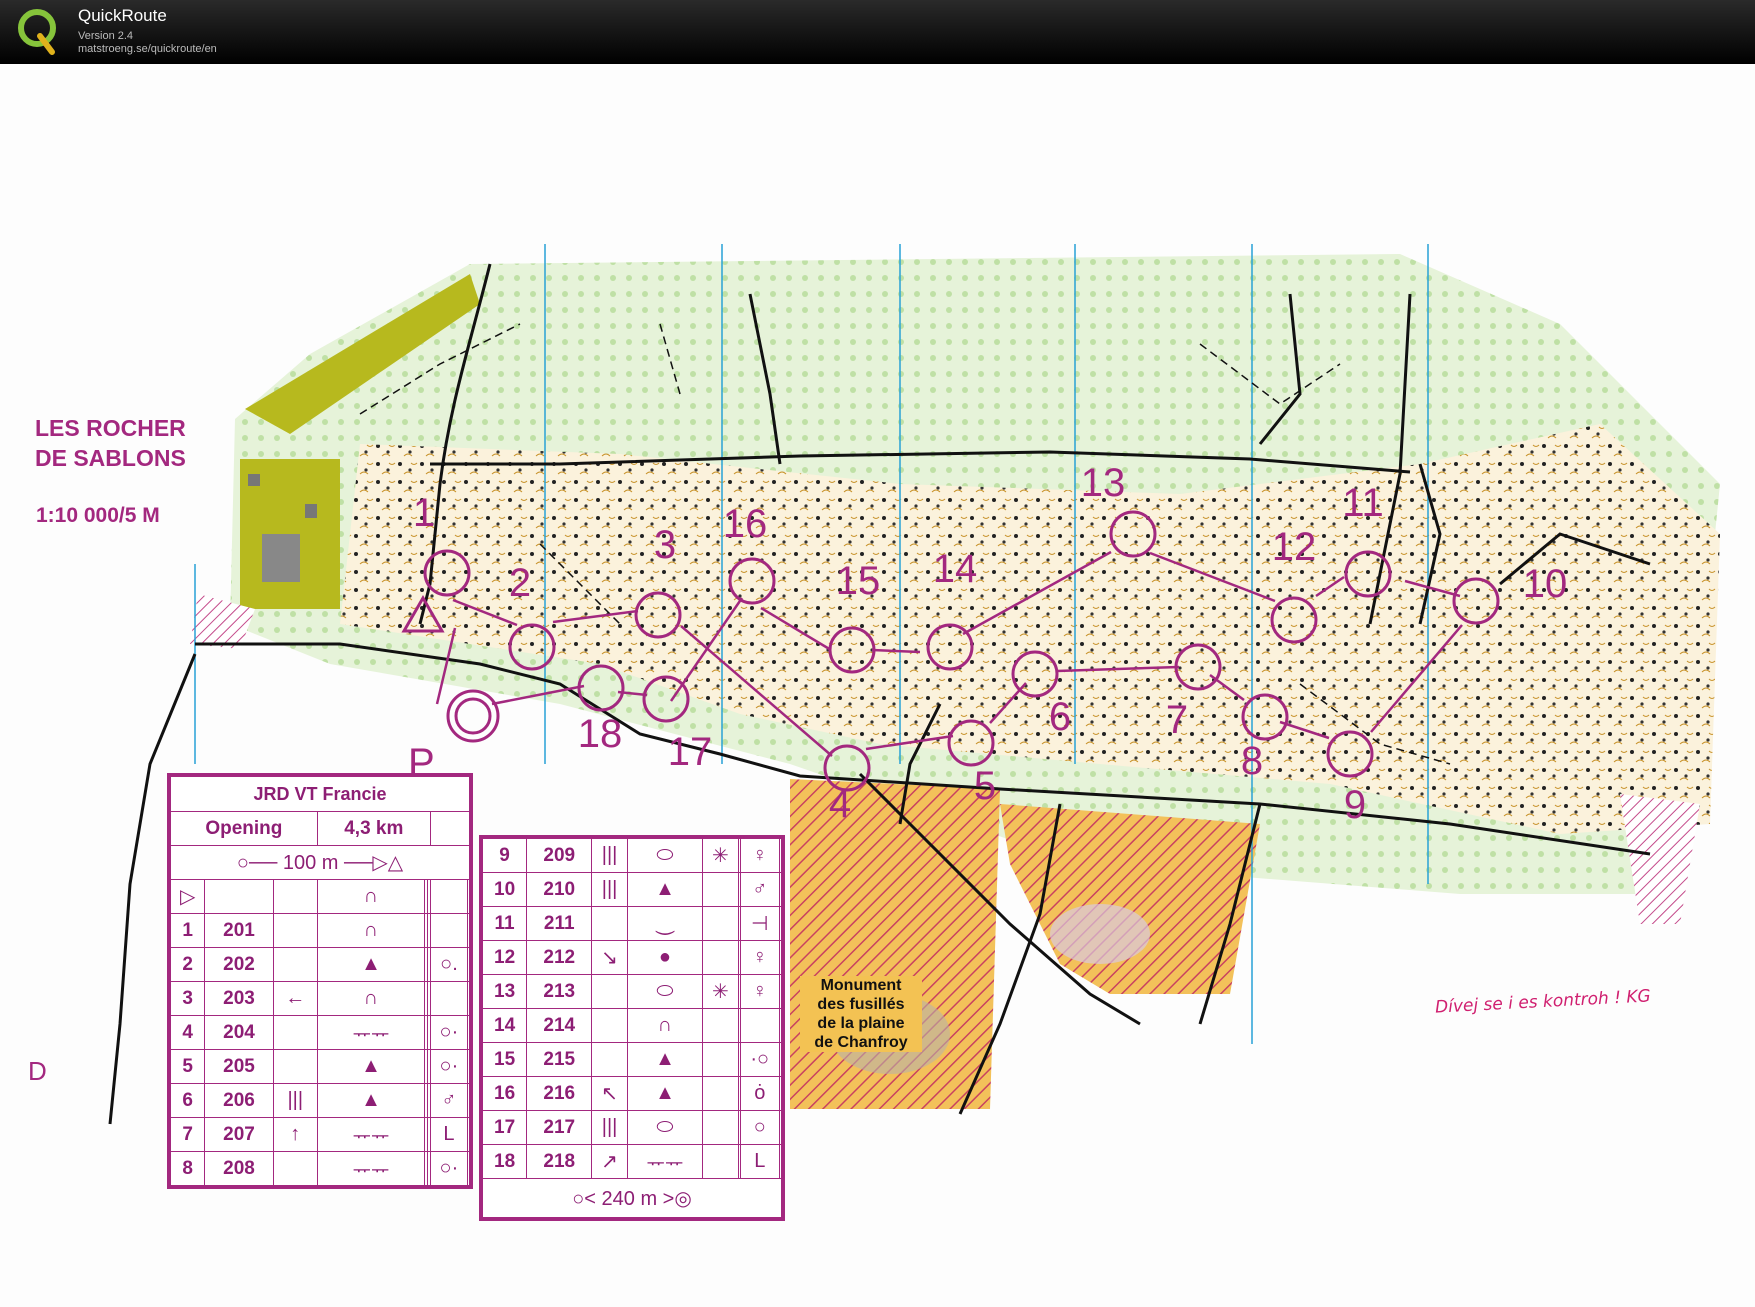 This screenshot has width=1755, height=1307. What do you see at coordinates (450, 828) in the screenshot?
I see `climb-cell` at bounding box center [450, 828].